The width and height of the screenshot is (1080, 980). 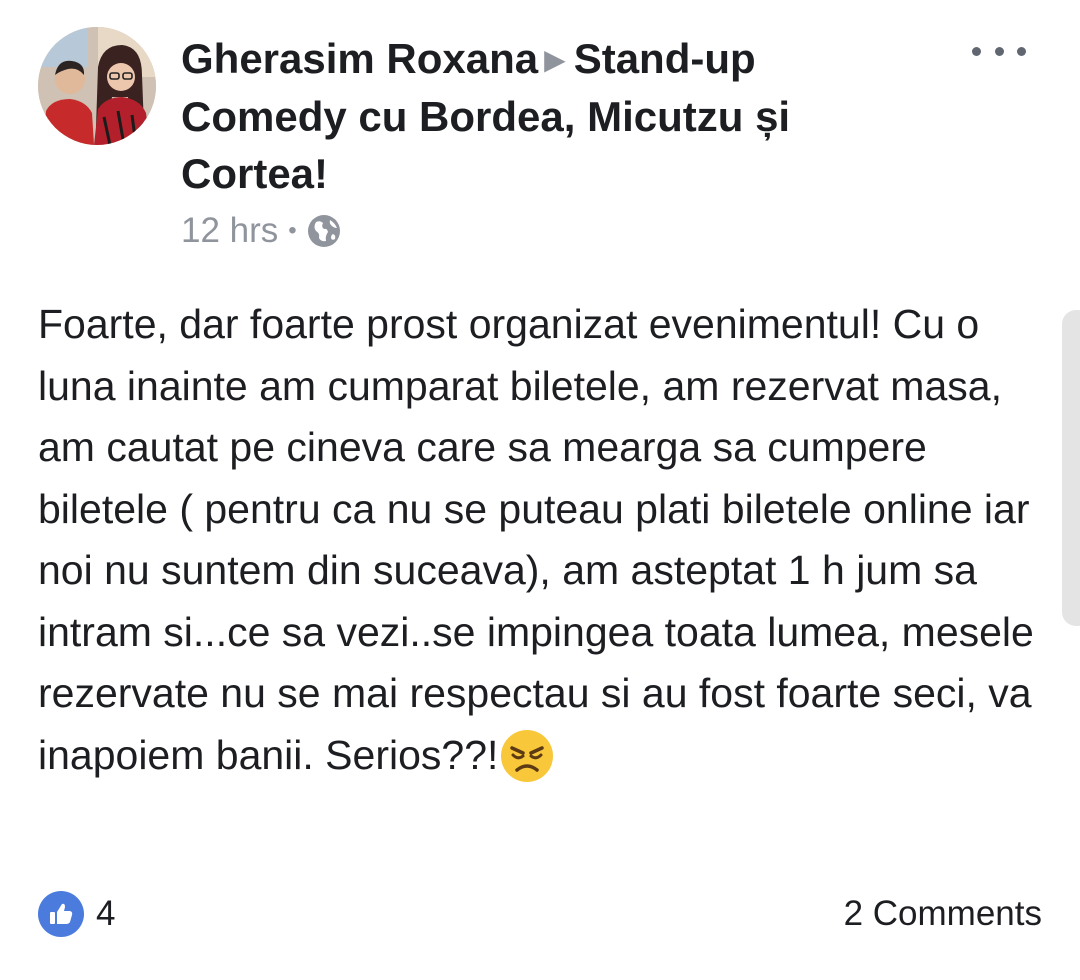 What do you see at coordinates (61, 914) in the screenshot?
I see `like-icon` at bounding box center [61, 914].